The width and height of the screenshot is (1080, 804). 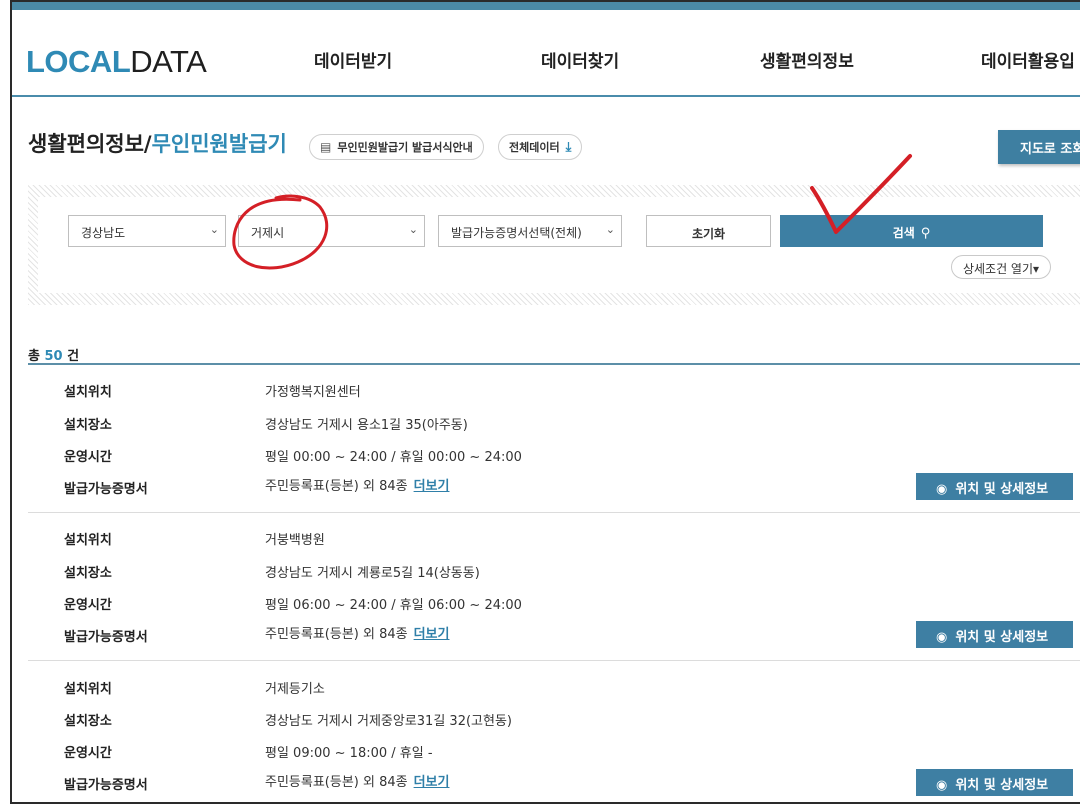 What do you see at coordinates (366, 425) in the screenshot?
I see `record-place: 경상남도 거제시 용소1길 35(아주동)` at bounding box center [366, 425].